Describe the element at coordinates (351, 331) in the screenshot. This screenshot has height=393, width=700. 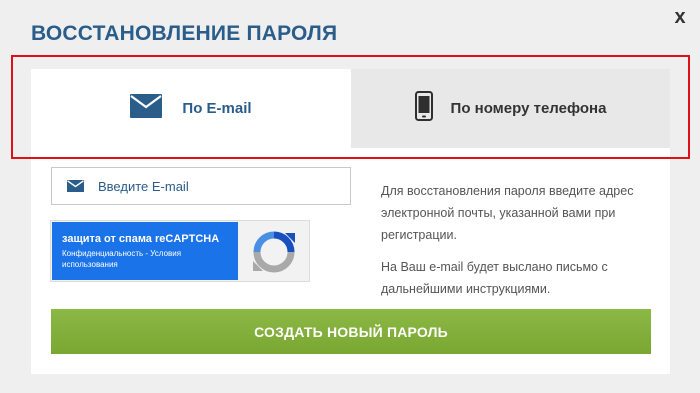
I see `create-password-button: СОЗДАТЬ НОВЫЙ ПАРОЛЬ` at that location.